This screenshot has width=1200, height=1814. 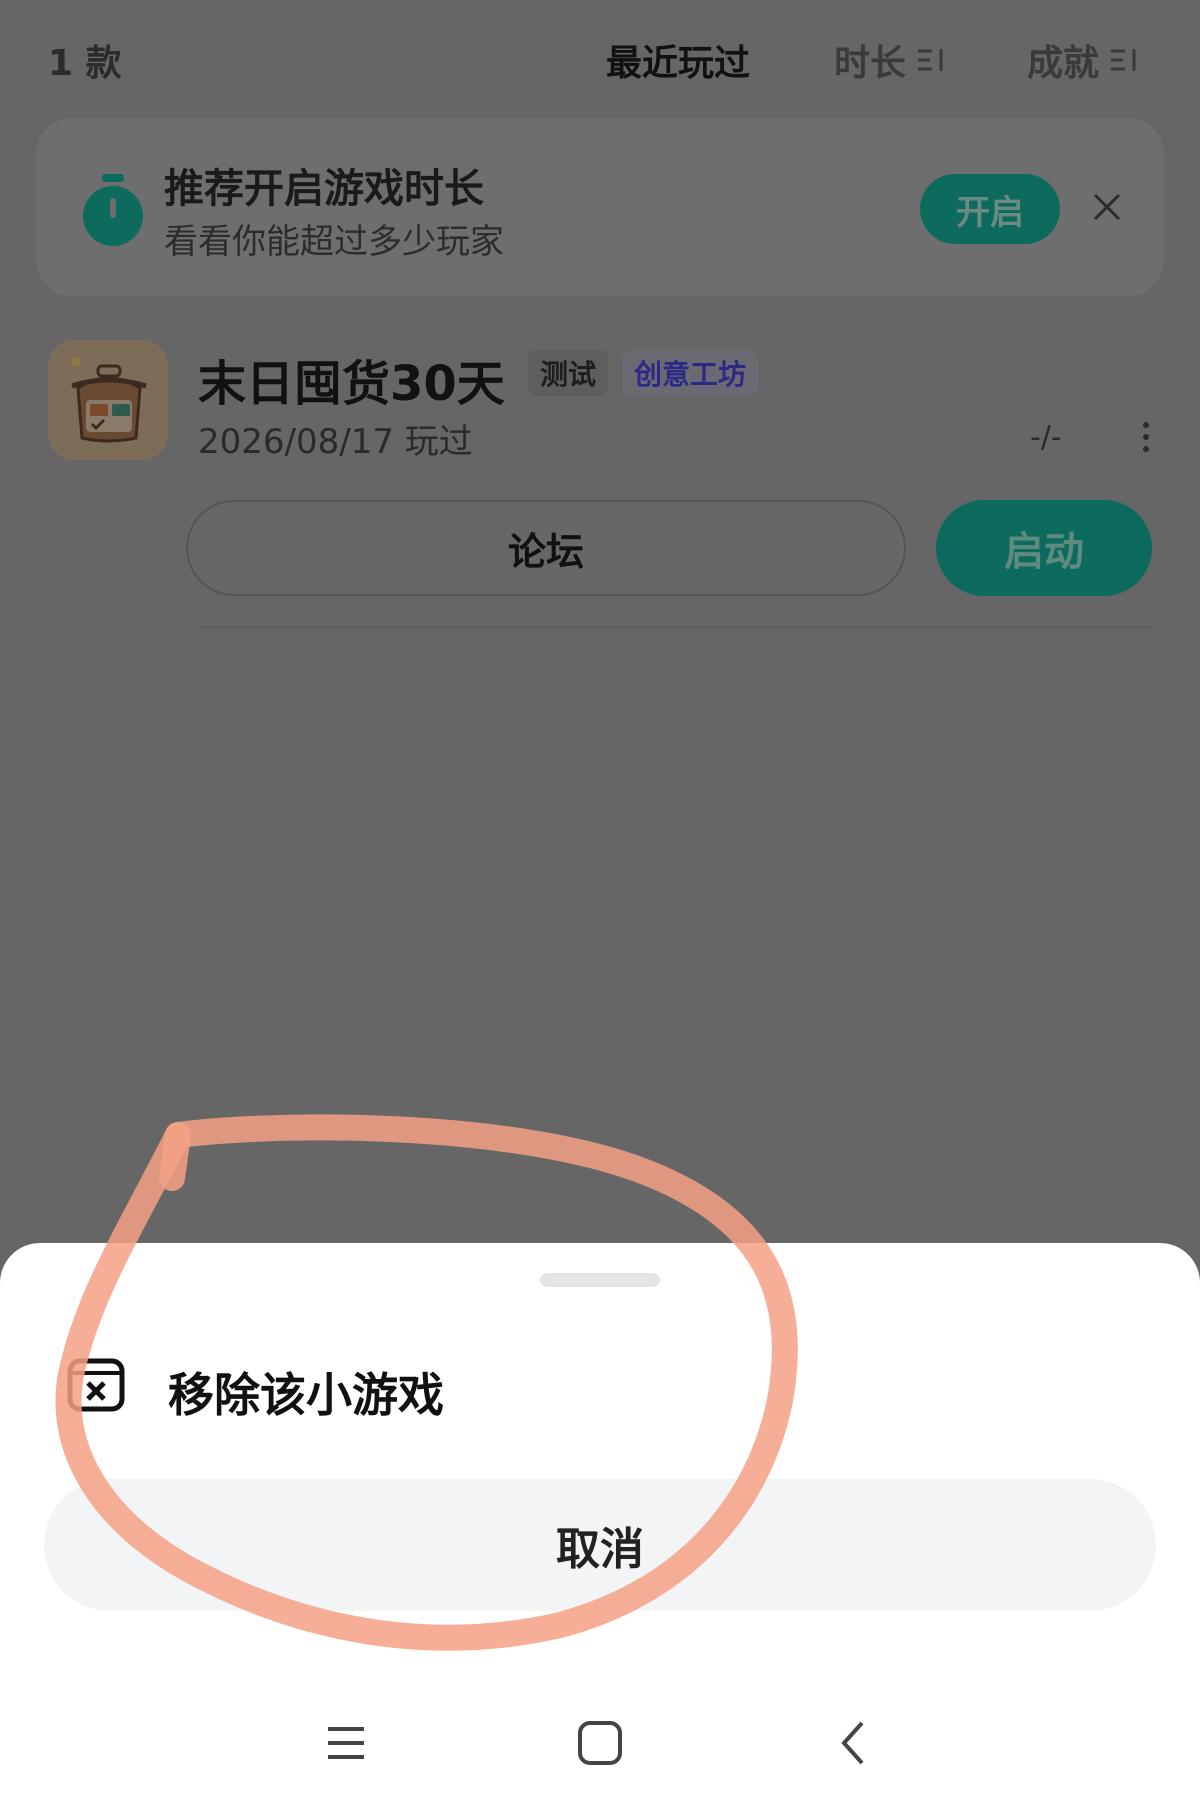 I want to click on sort-bar: 1 款 最近玩过 时长 成就, so click(x=600, y=57).